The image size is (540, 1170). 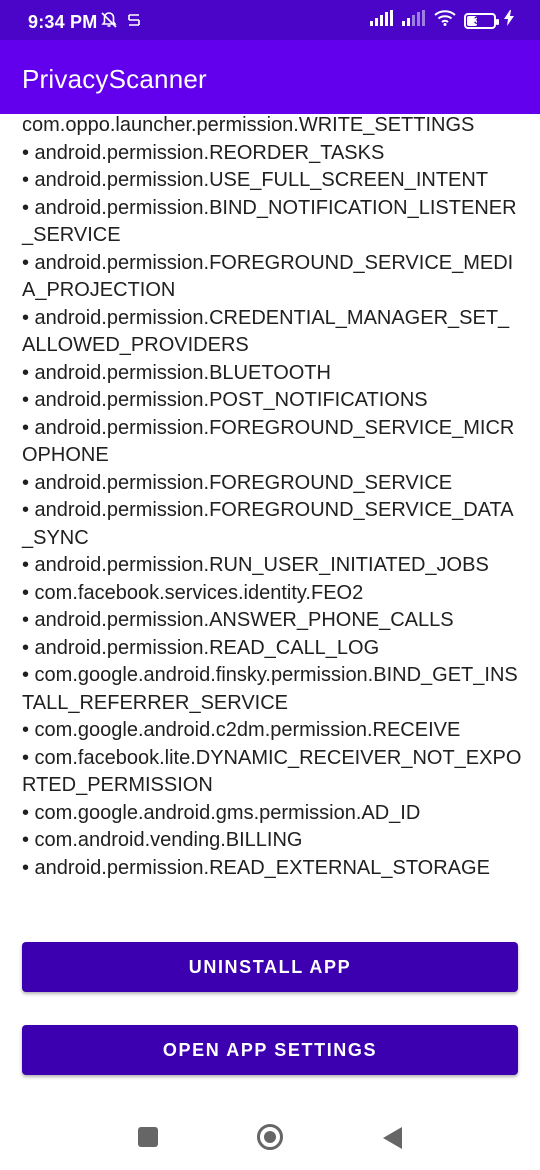 I want to click on signal-icon, so click(x=382, y=20).